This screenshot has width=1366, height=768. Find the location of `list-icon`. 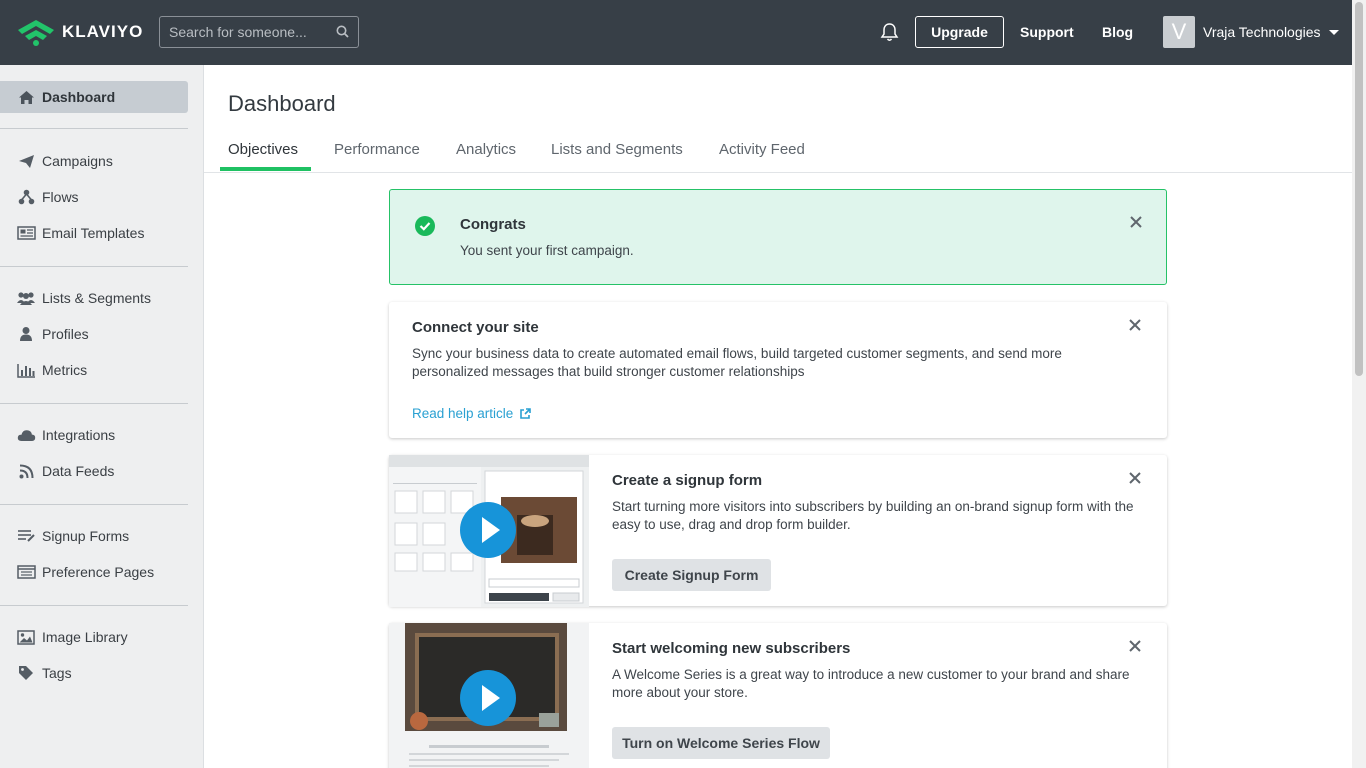

list-icon is located at coordinates (26, 536).